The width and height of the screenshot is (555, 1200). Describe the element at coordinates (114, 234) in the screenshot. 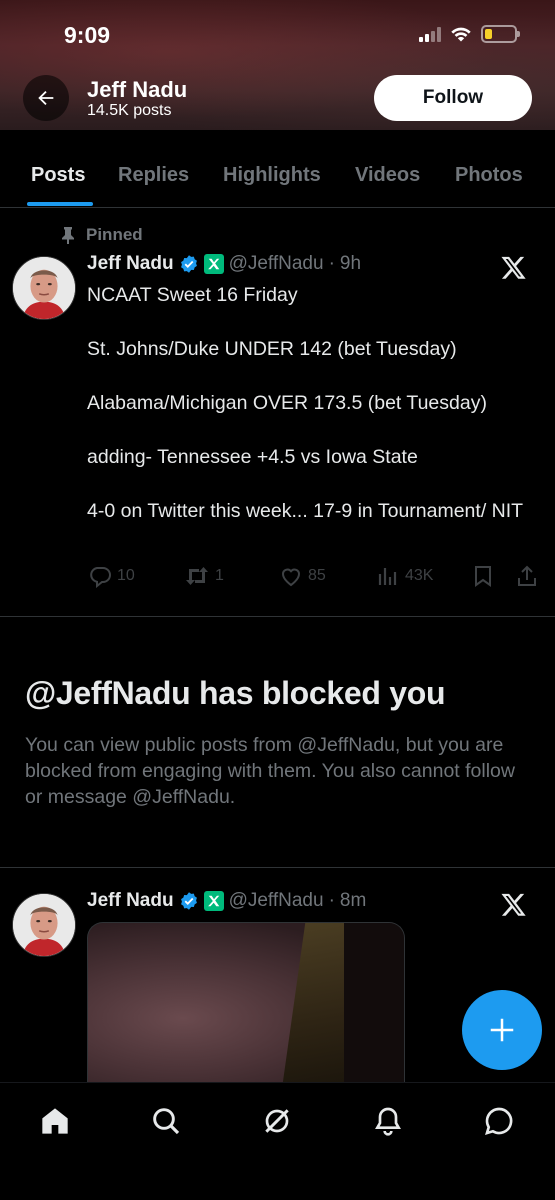

I see `pinned-label: Pinned` at that location.